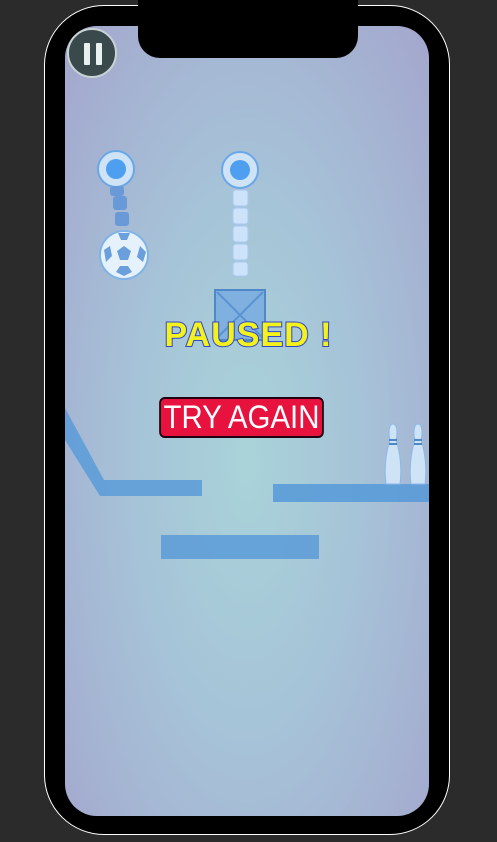  I want to click on pause-button, so click(92, 53).